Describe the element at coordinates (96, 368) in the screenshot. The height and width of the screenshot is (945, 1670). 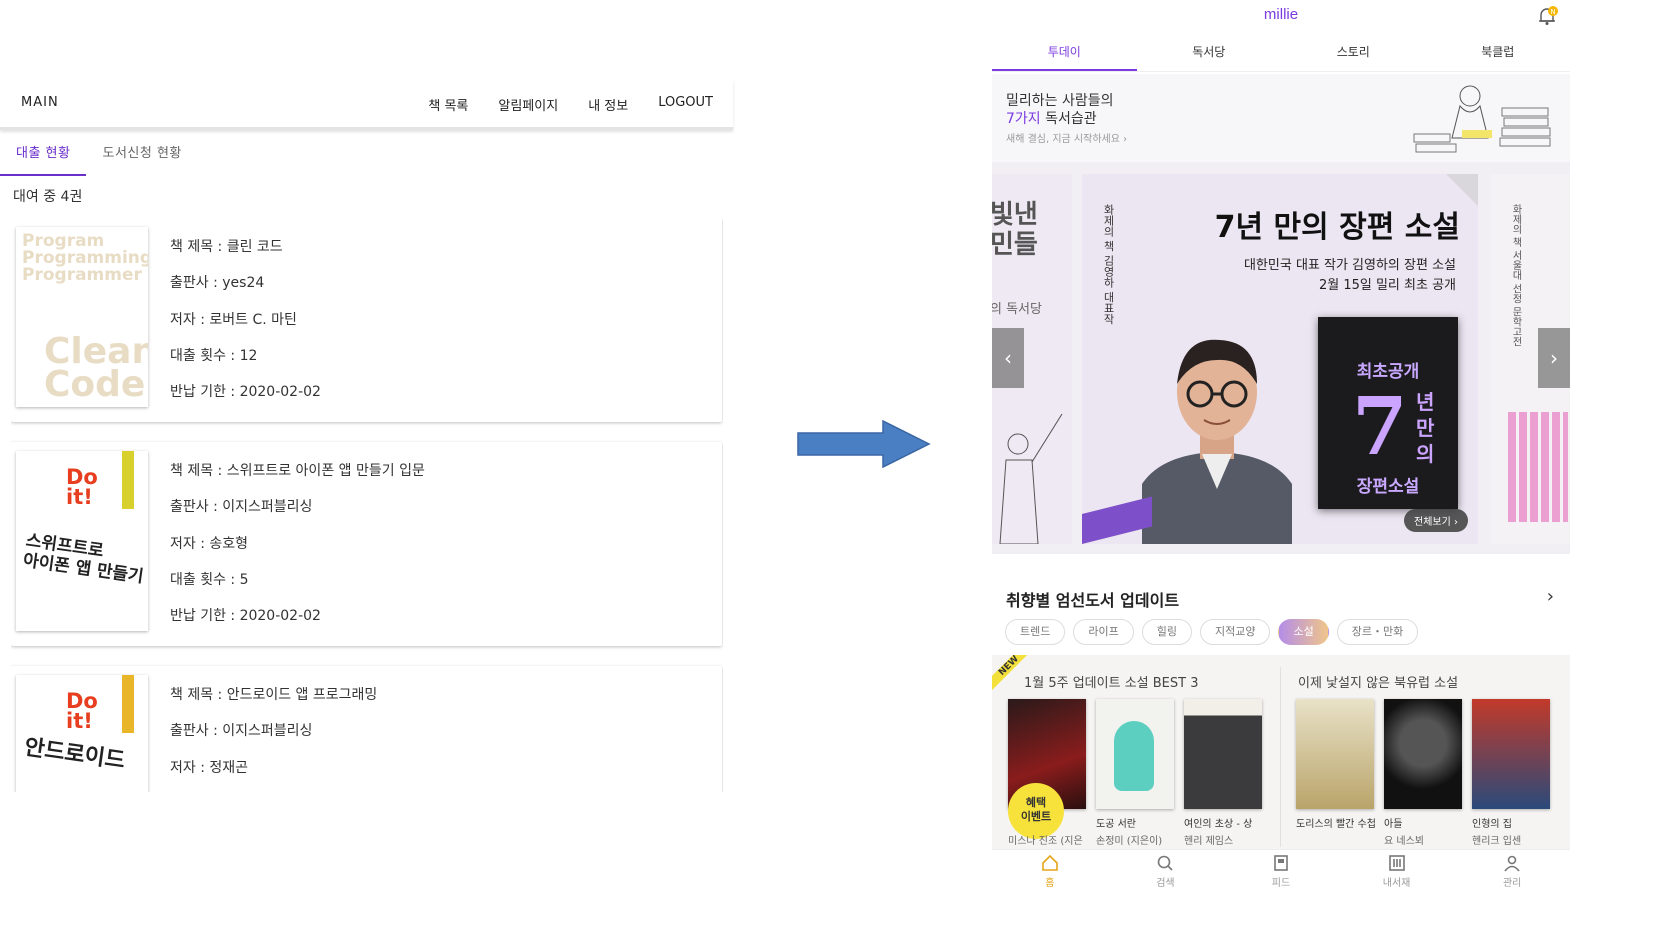
I see `cover-clean-bottom-text: Clean Code` at that location.